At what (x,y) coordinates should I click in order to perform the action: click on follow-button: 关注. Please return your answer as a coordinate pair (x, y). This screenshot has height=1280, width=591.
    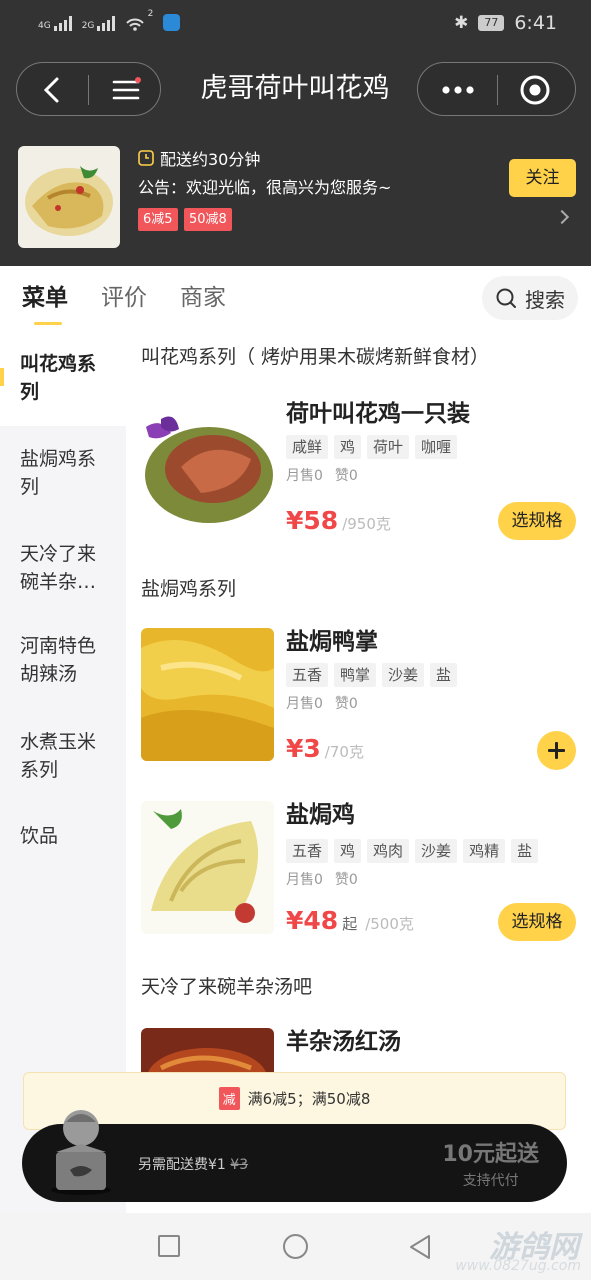
    Looking at the image, I should click on (542, 178).